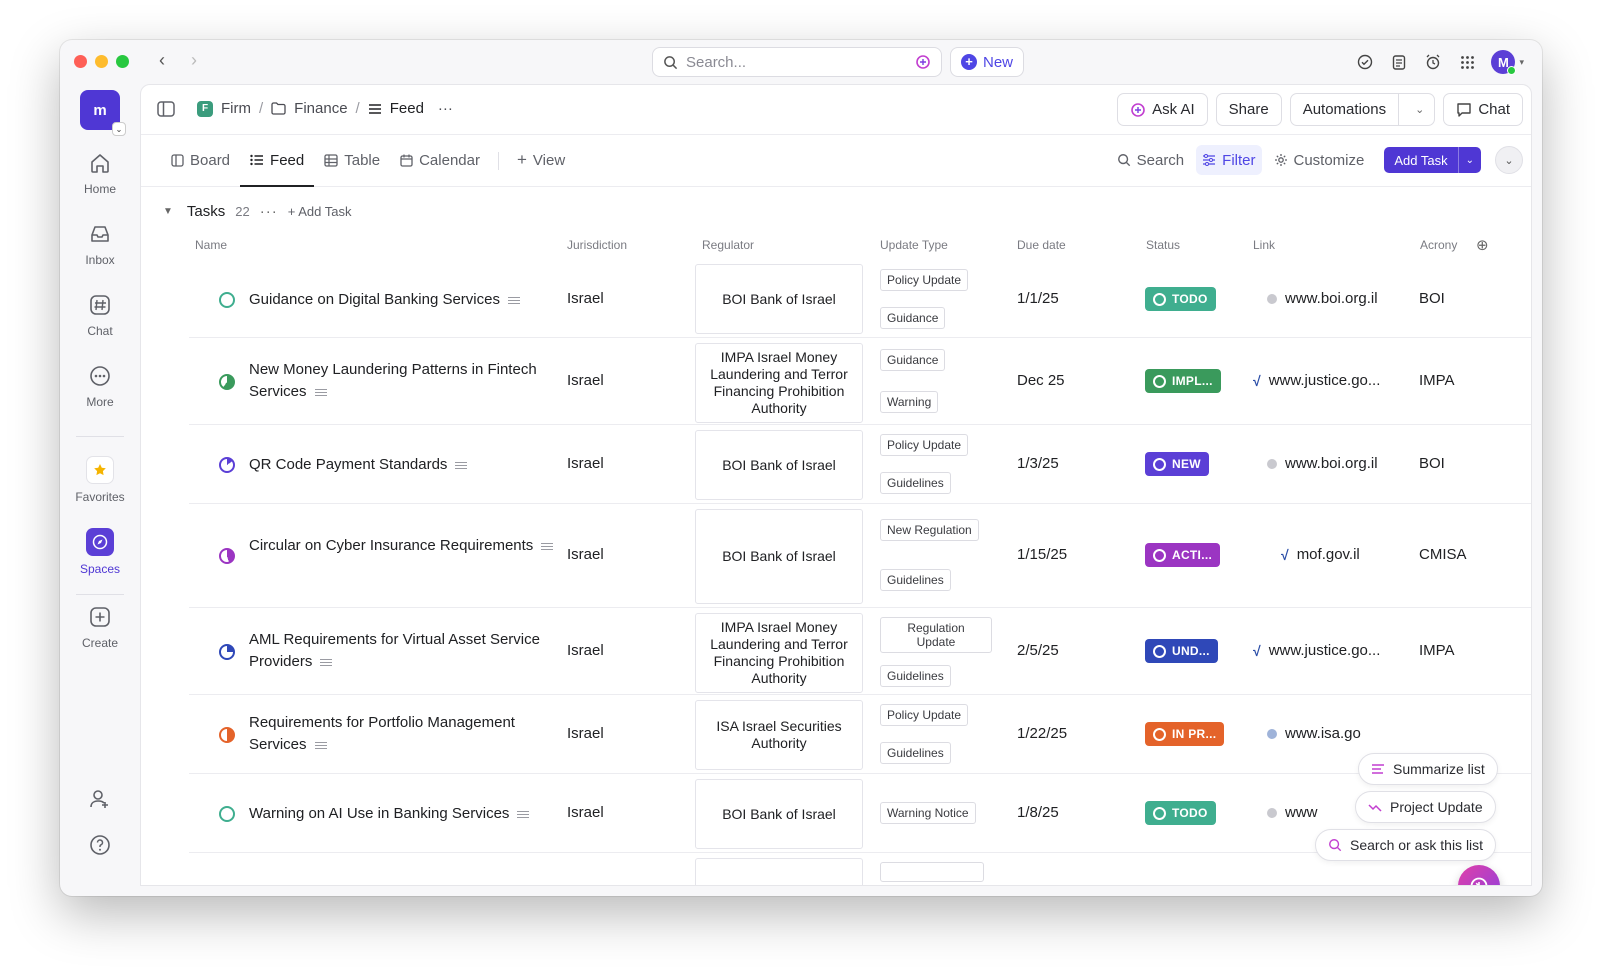 The image size is (1600, 973). Describe the element at coordinates (162, 60) in the screenshot. I see `back-arrow-icon: ‹` at that location.